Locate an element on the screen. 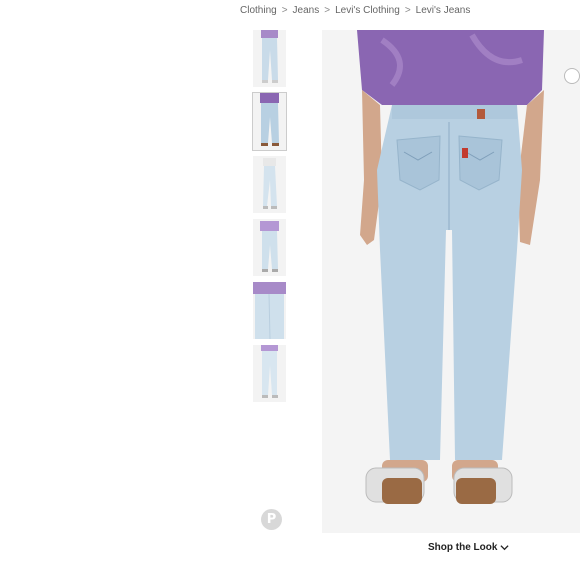 This screenshot has width=580, height=580. shop-the-look-label: Shop the Look is located at coordinates (463, 547).